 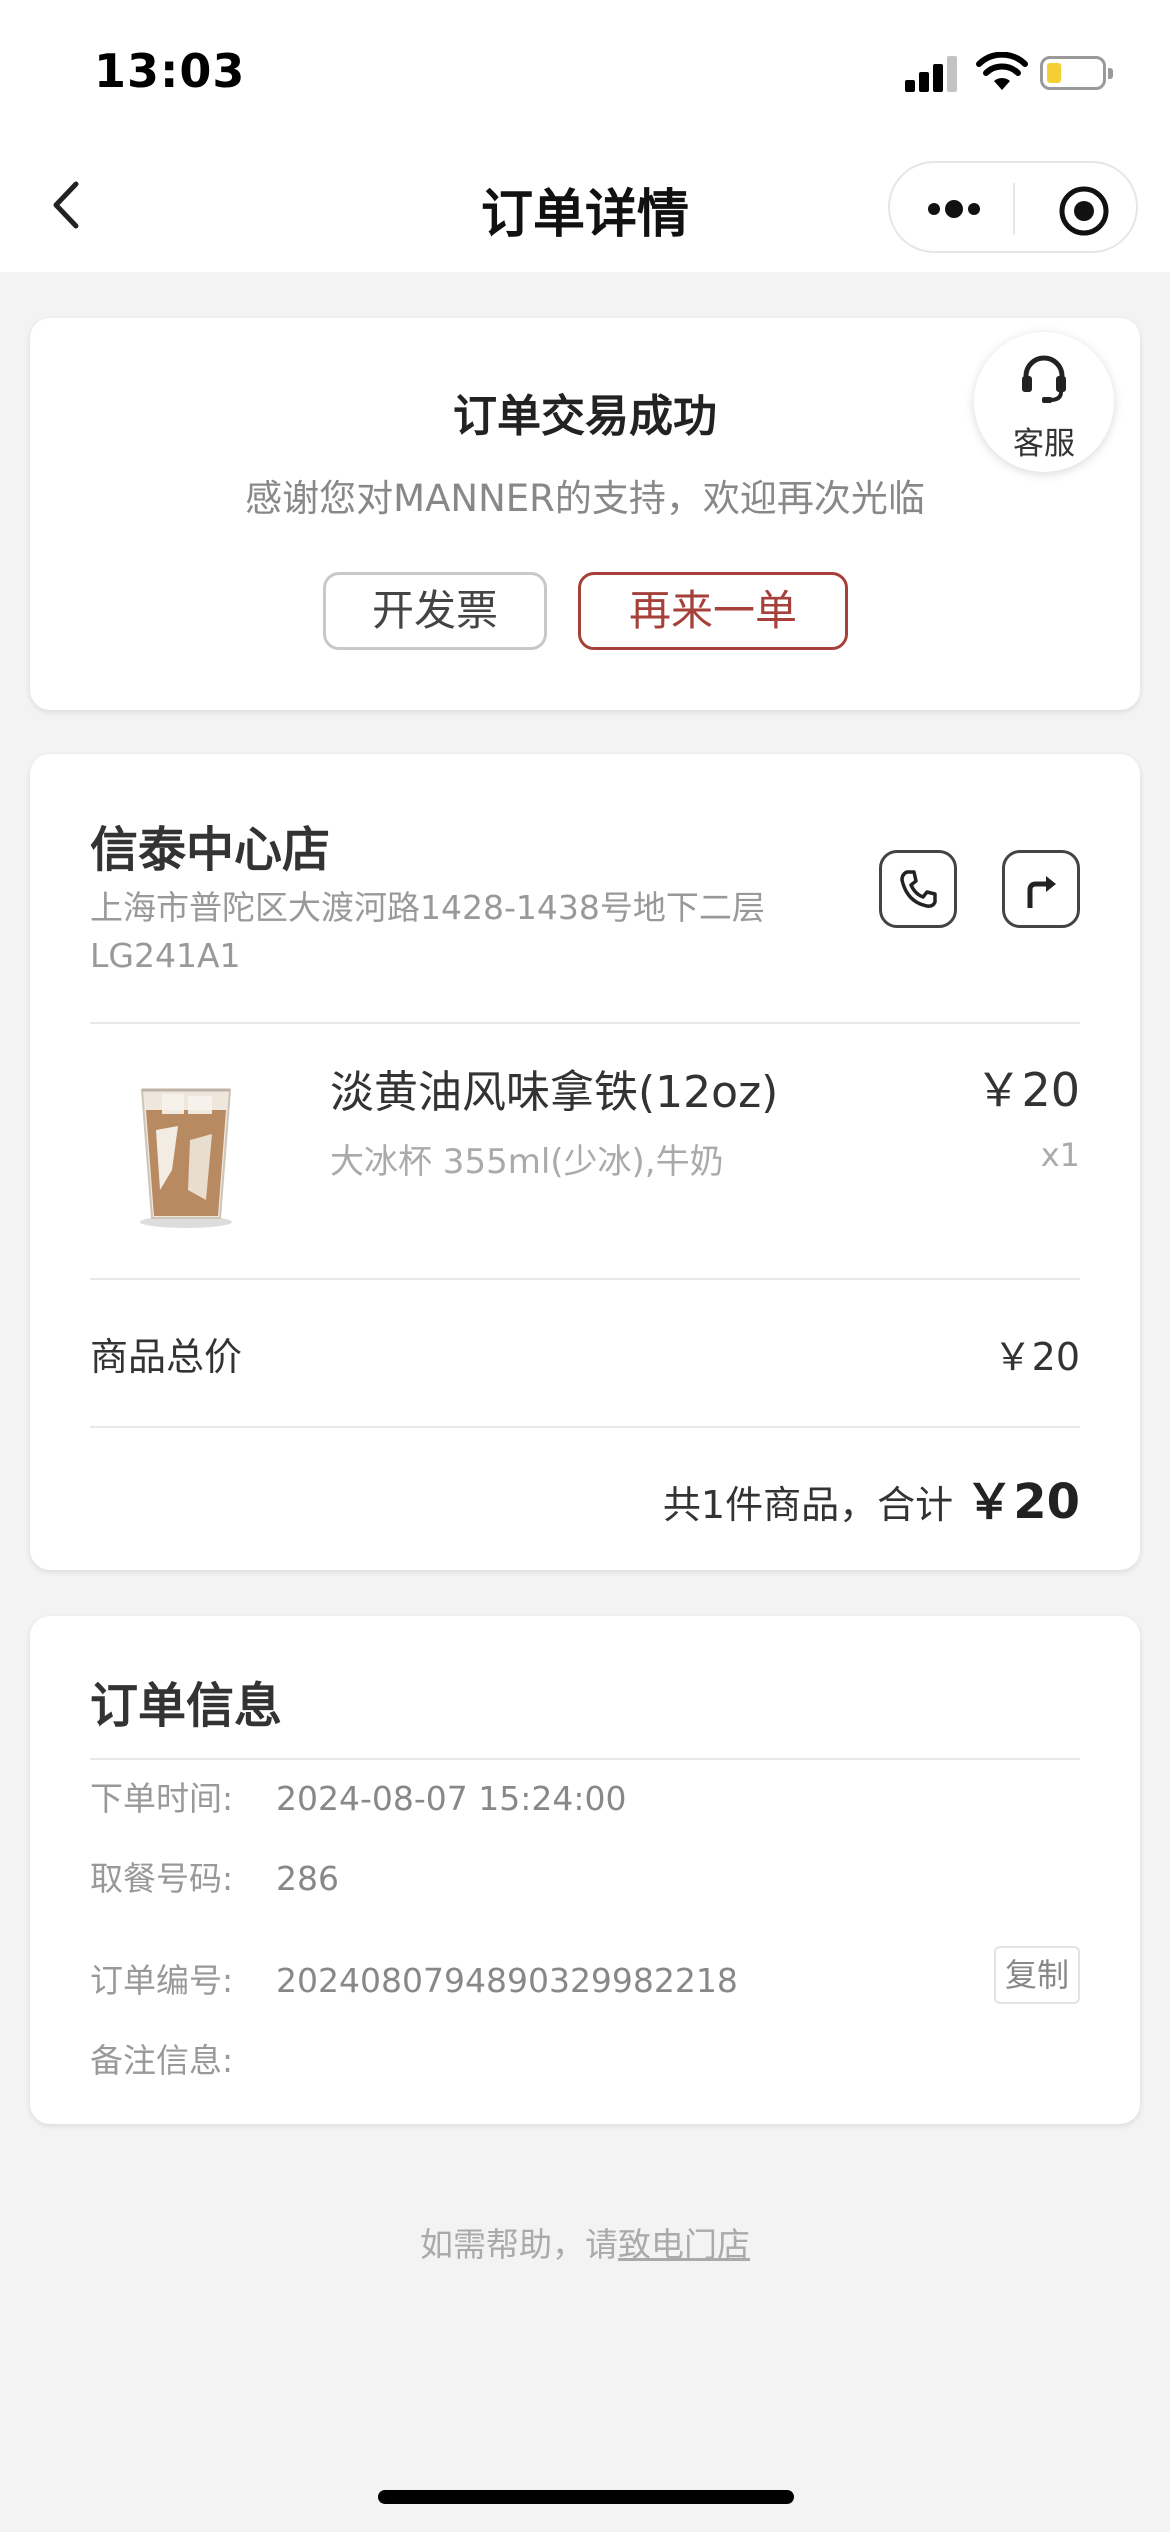 I want to click on mini-program-capsule, so click(x=1013, y=207).